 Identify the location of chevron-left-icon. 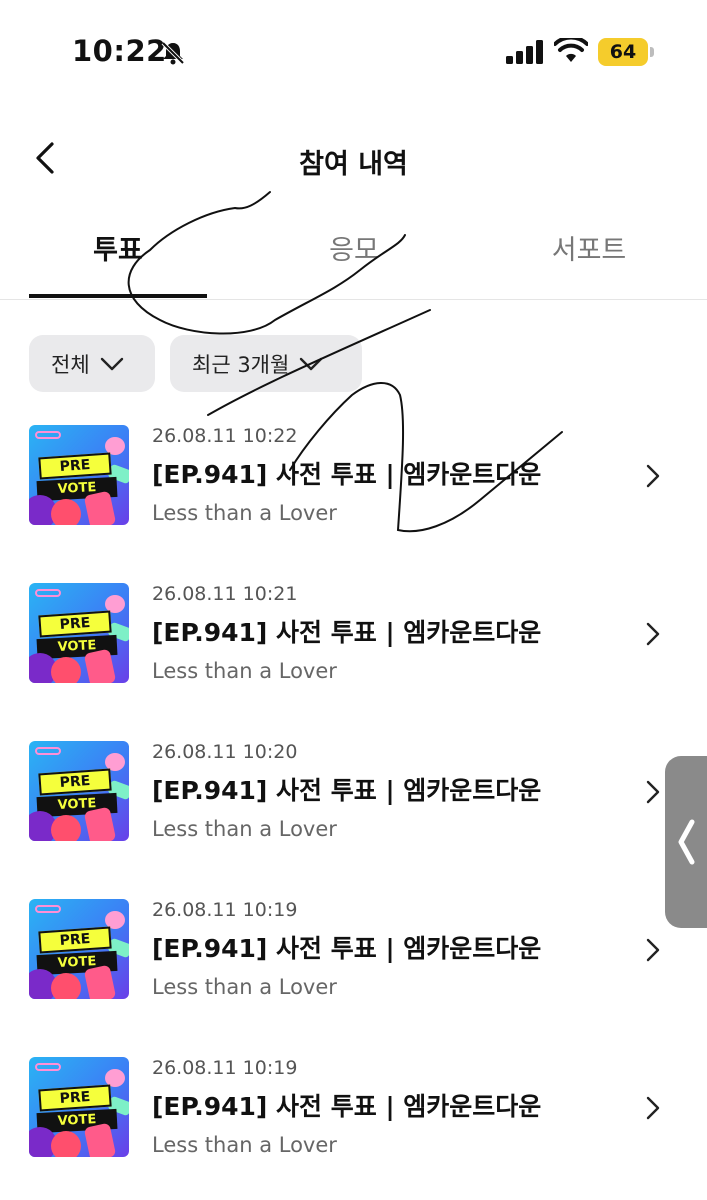
(686, 842).